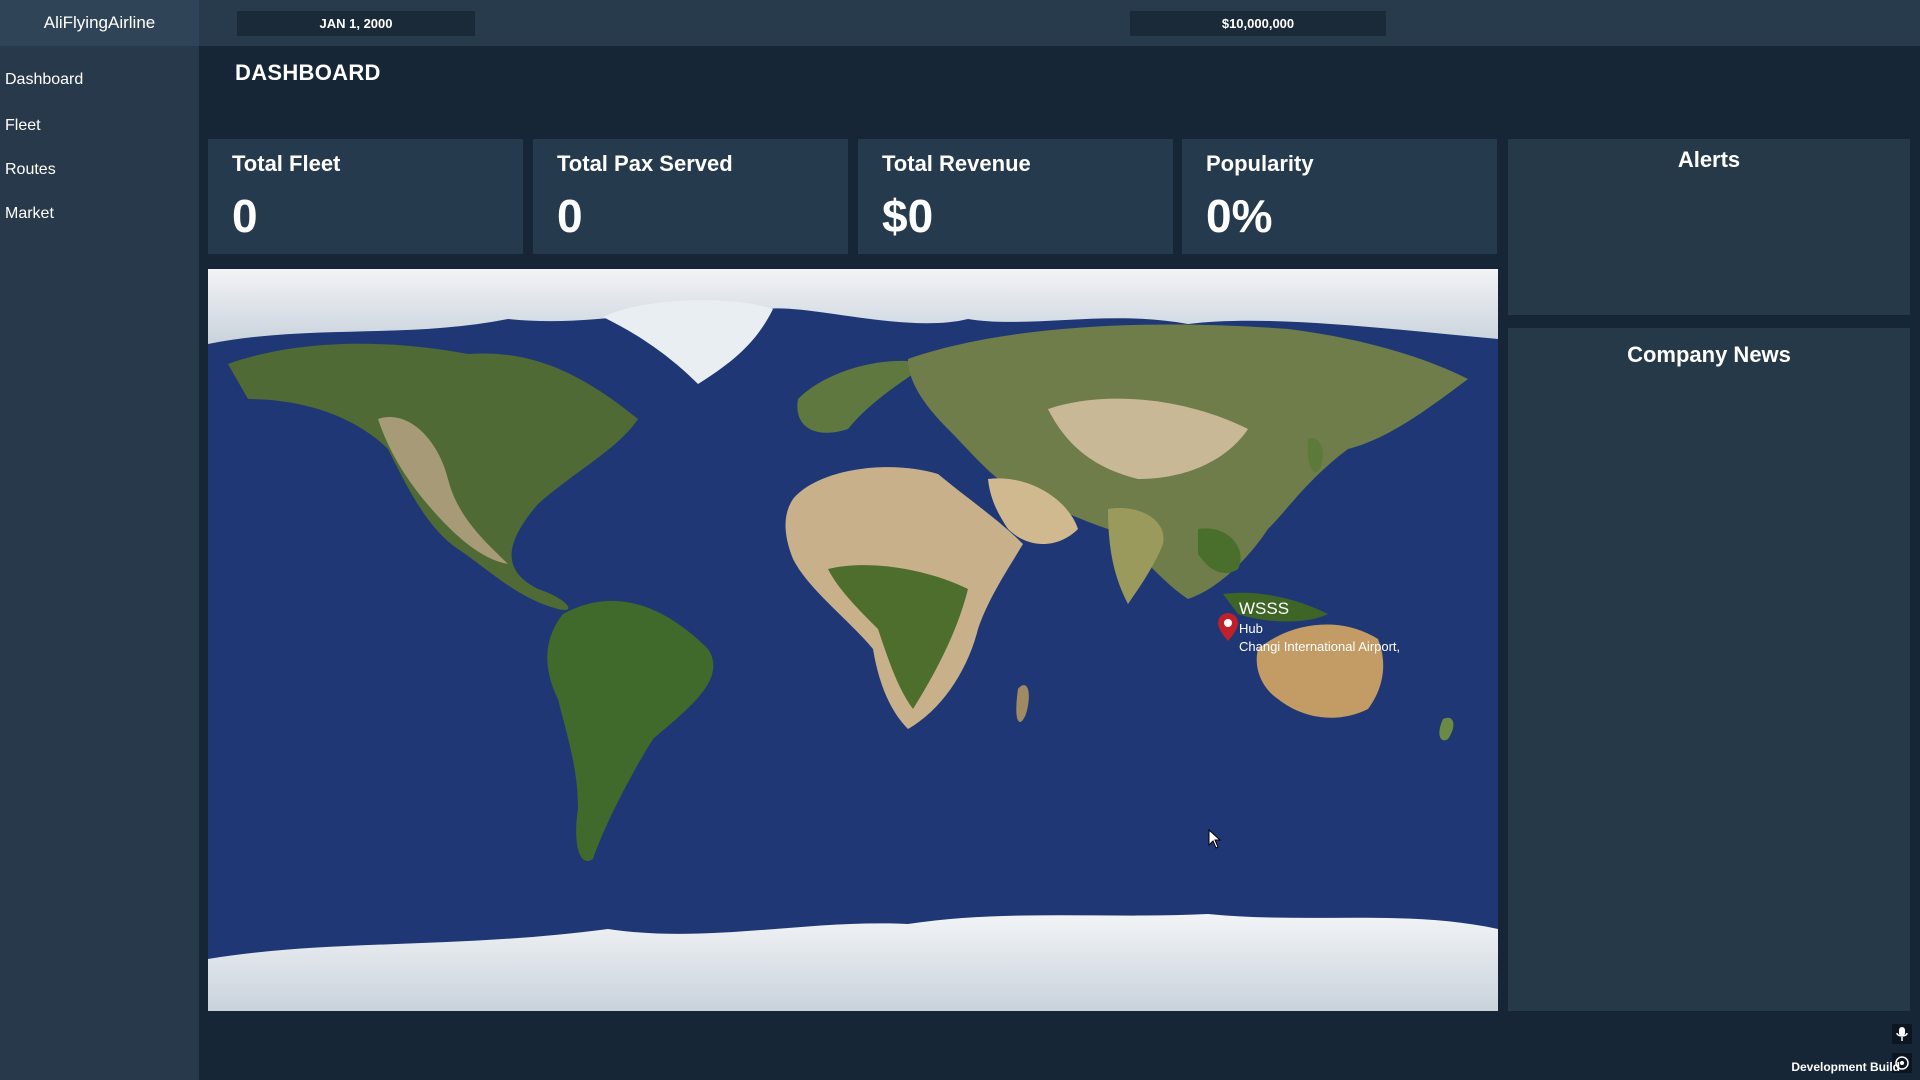 This screenshot has width=1920, height=1080. Describe the element at coordinates (1845, 1067) in the screenshot. I see `development-build-label: Development Build` at that location.